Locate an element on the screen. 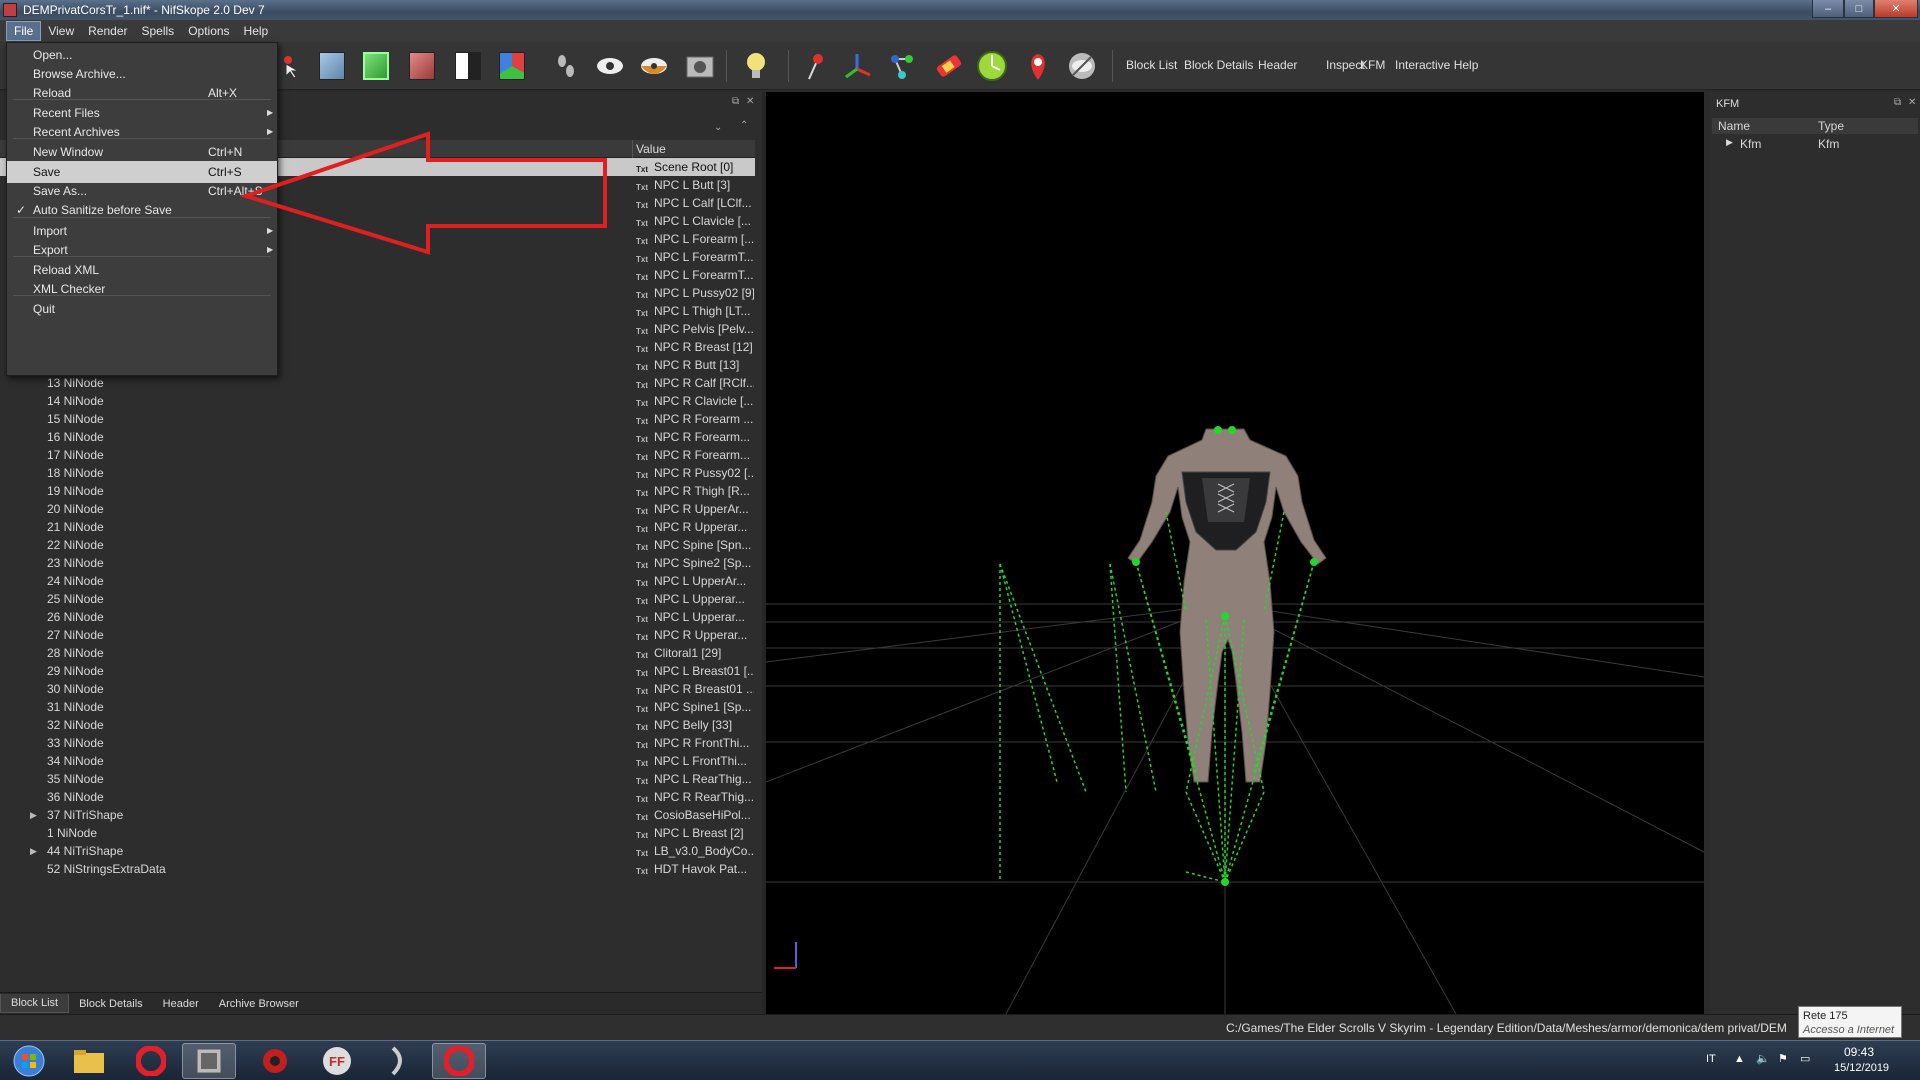  ffdec-icon: FF is located at coordinates (337, 1061).